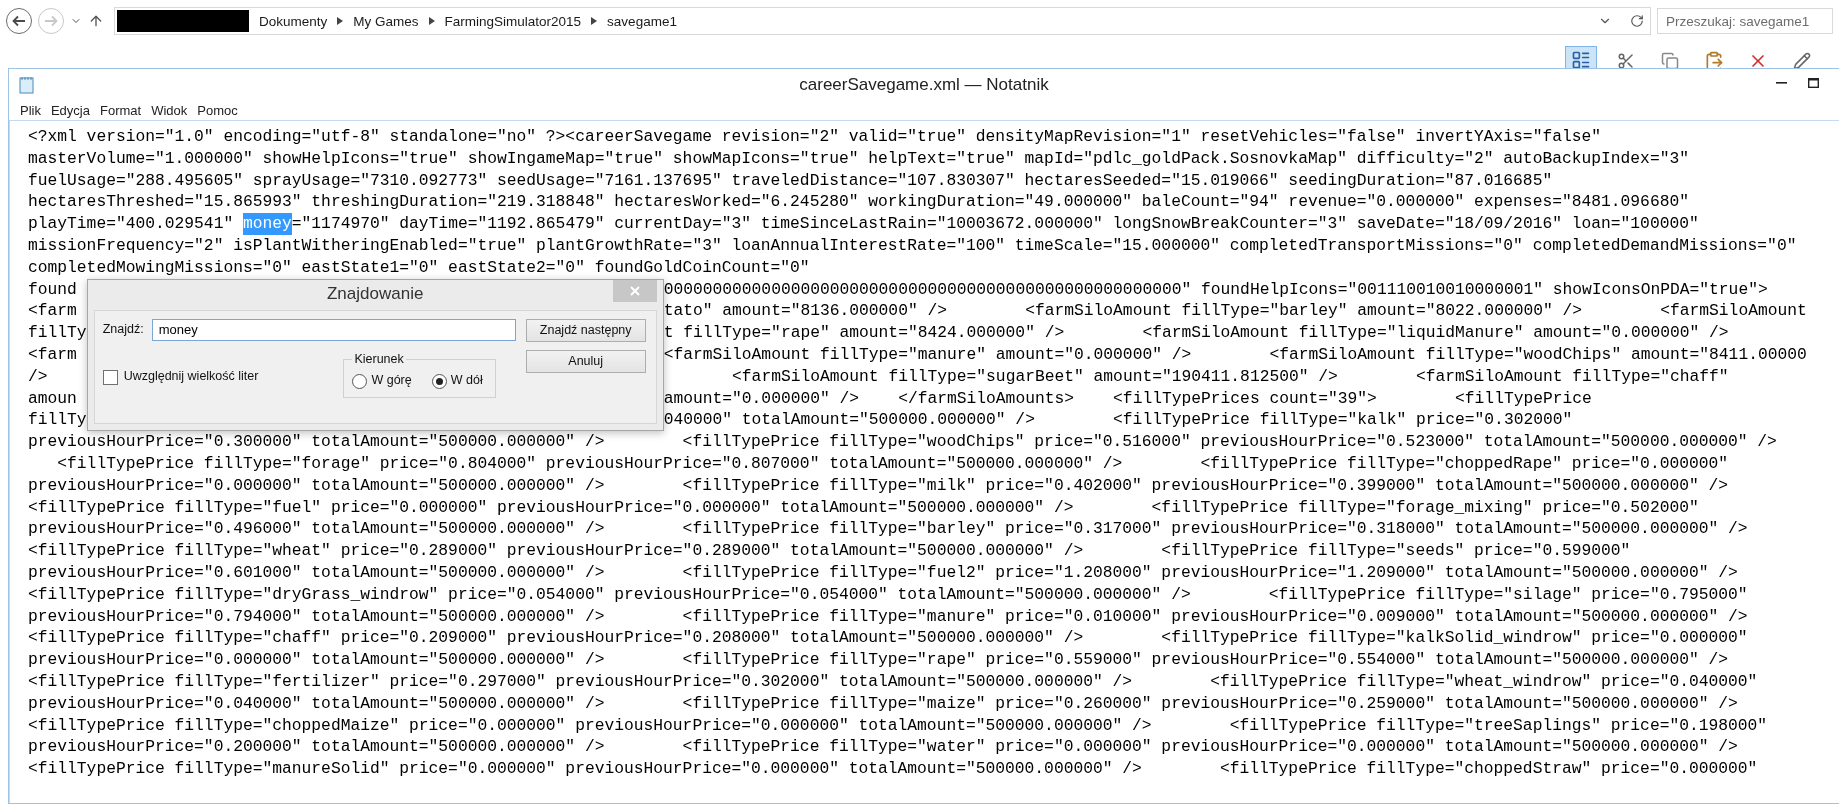 This screenshot has height=804, width=1839. What do you see at coordinates (217, 110) in the screenshot?
I see `menu-item: Pomoc` at bounding box center [217, 110].